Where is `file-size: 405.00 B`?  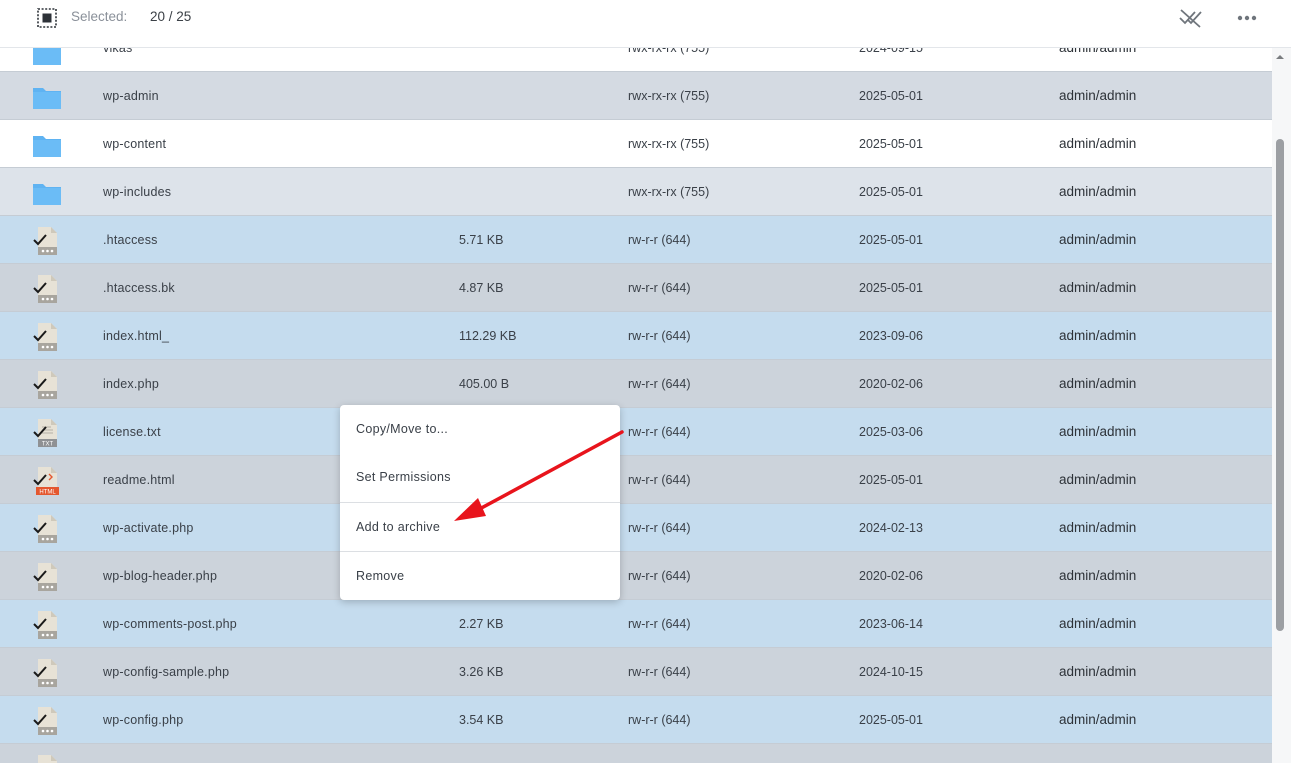
file-size: 405.00 B is located at coordinates (484, 384).